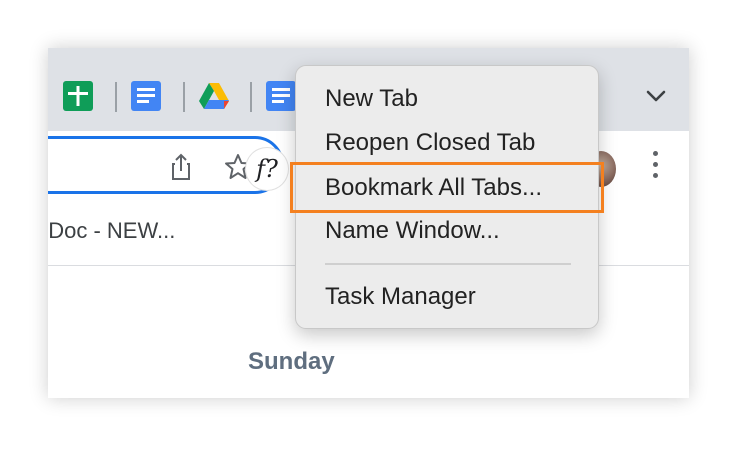  I want to click on calendar-day-label: Sunday, so click(291, 361).